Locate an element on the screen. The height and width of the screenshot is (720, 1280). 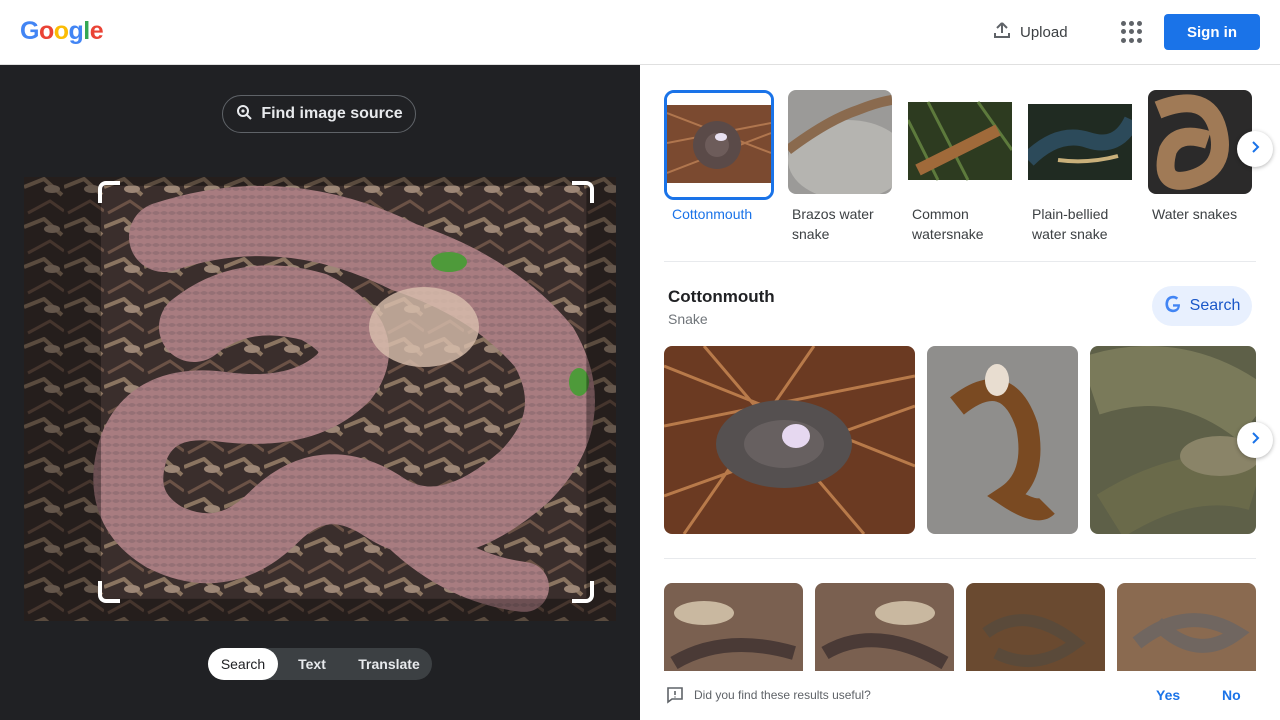
top-bar: Google Upload Sign in is located at coordinates (640, 32).